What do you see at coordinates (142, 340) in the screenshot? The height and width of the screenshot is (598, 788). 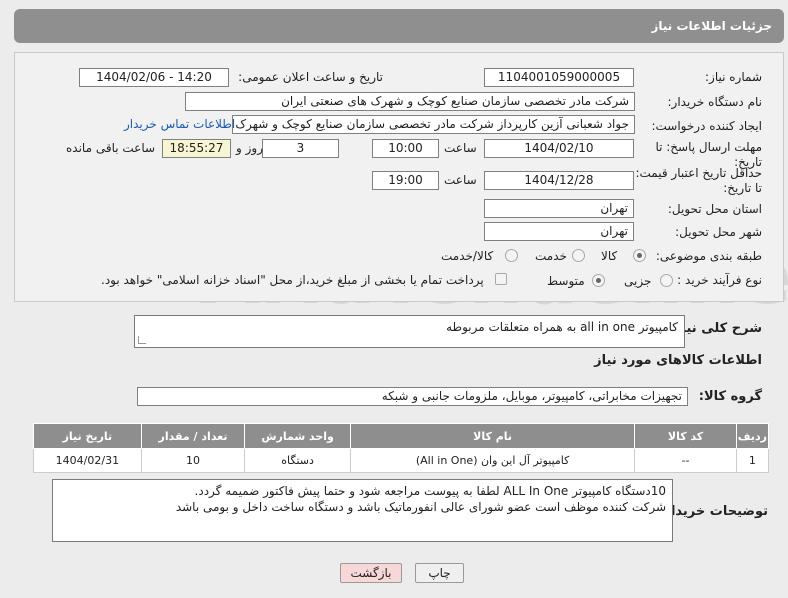 I see `resize-grip-icon` at bounding box center [142, 340].